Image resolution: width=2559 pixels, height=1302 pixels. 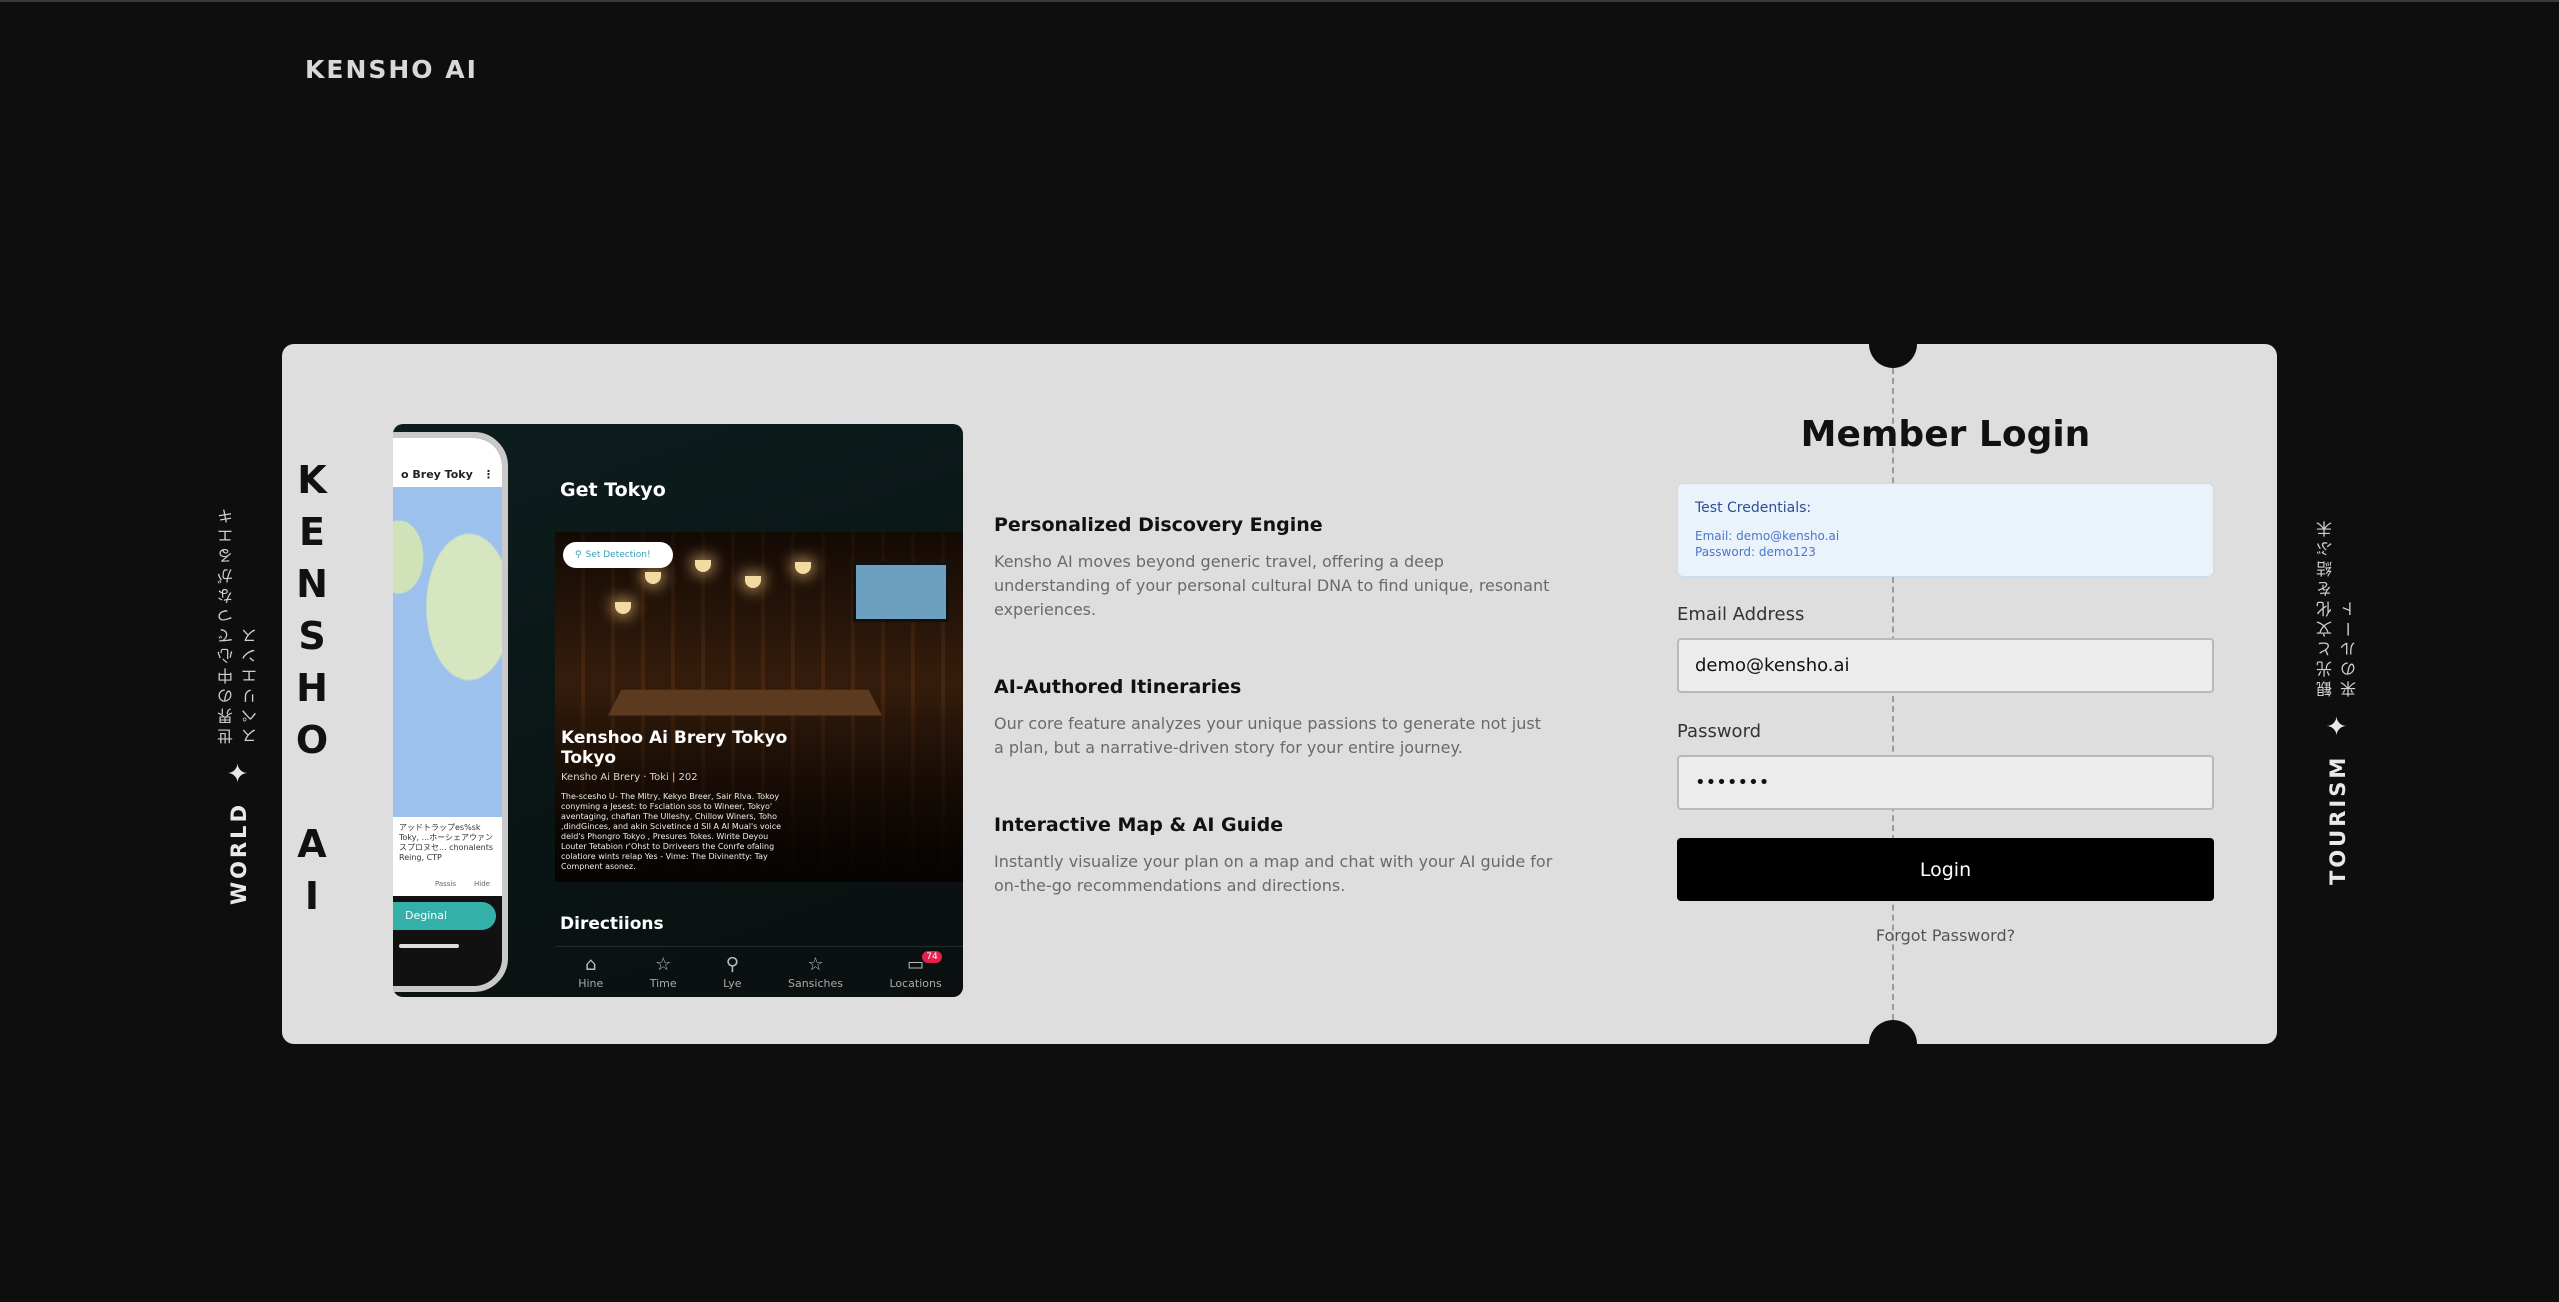 What do you see at coordinates (1893, 344) in the screenshot?
I see `ticket-notch-top` at bounding box center [1893, 344].